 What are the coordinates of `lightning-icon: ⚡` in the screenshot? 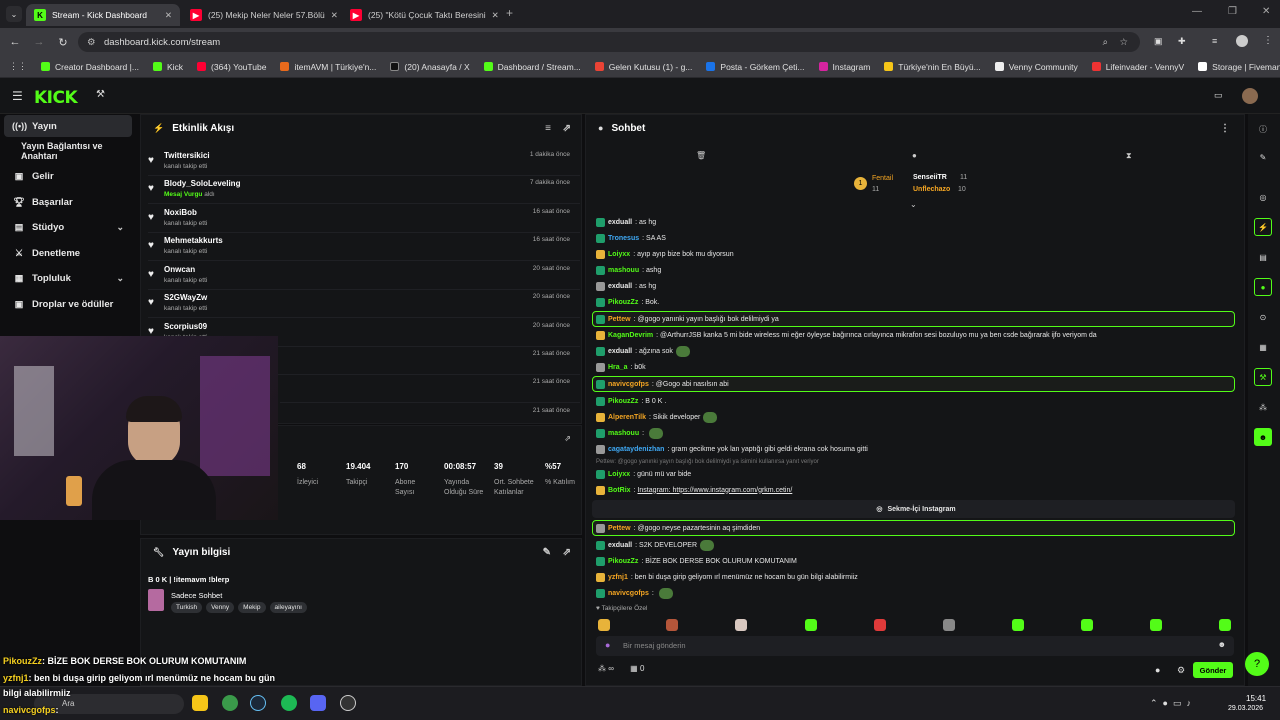 It's located at (1263, 227).